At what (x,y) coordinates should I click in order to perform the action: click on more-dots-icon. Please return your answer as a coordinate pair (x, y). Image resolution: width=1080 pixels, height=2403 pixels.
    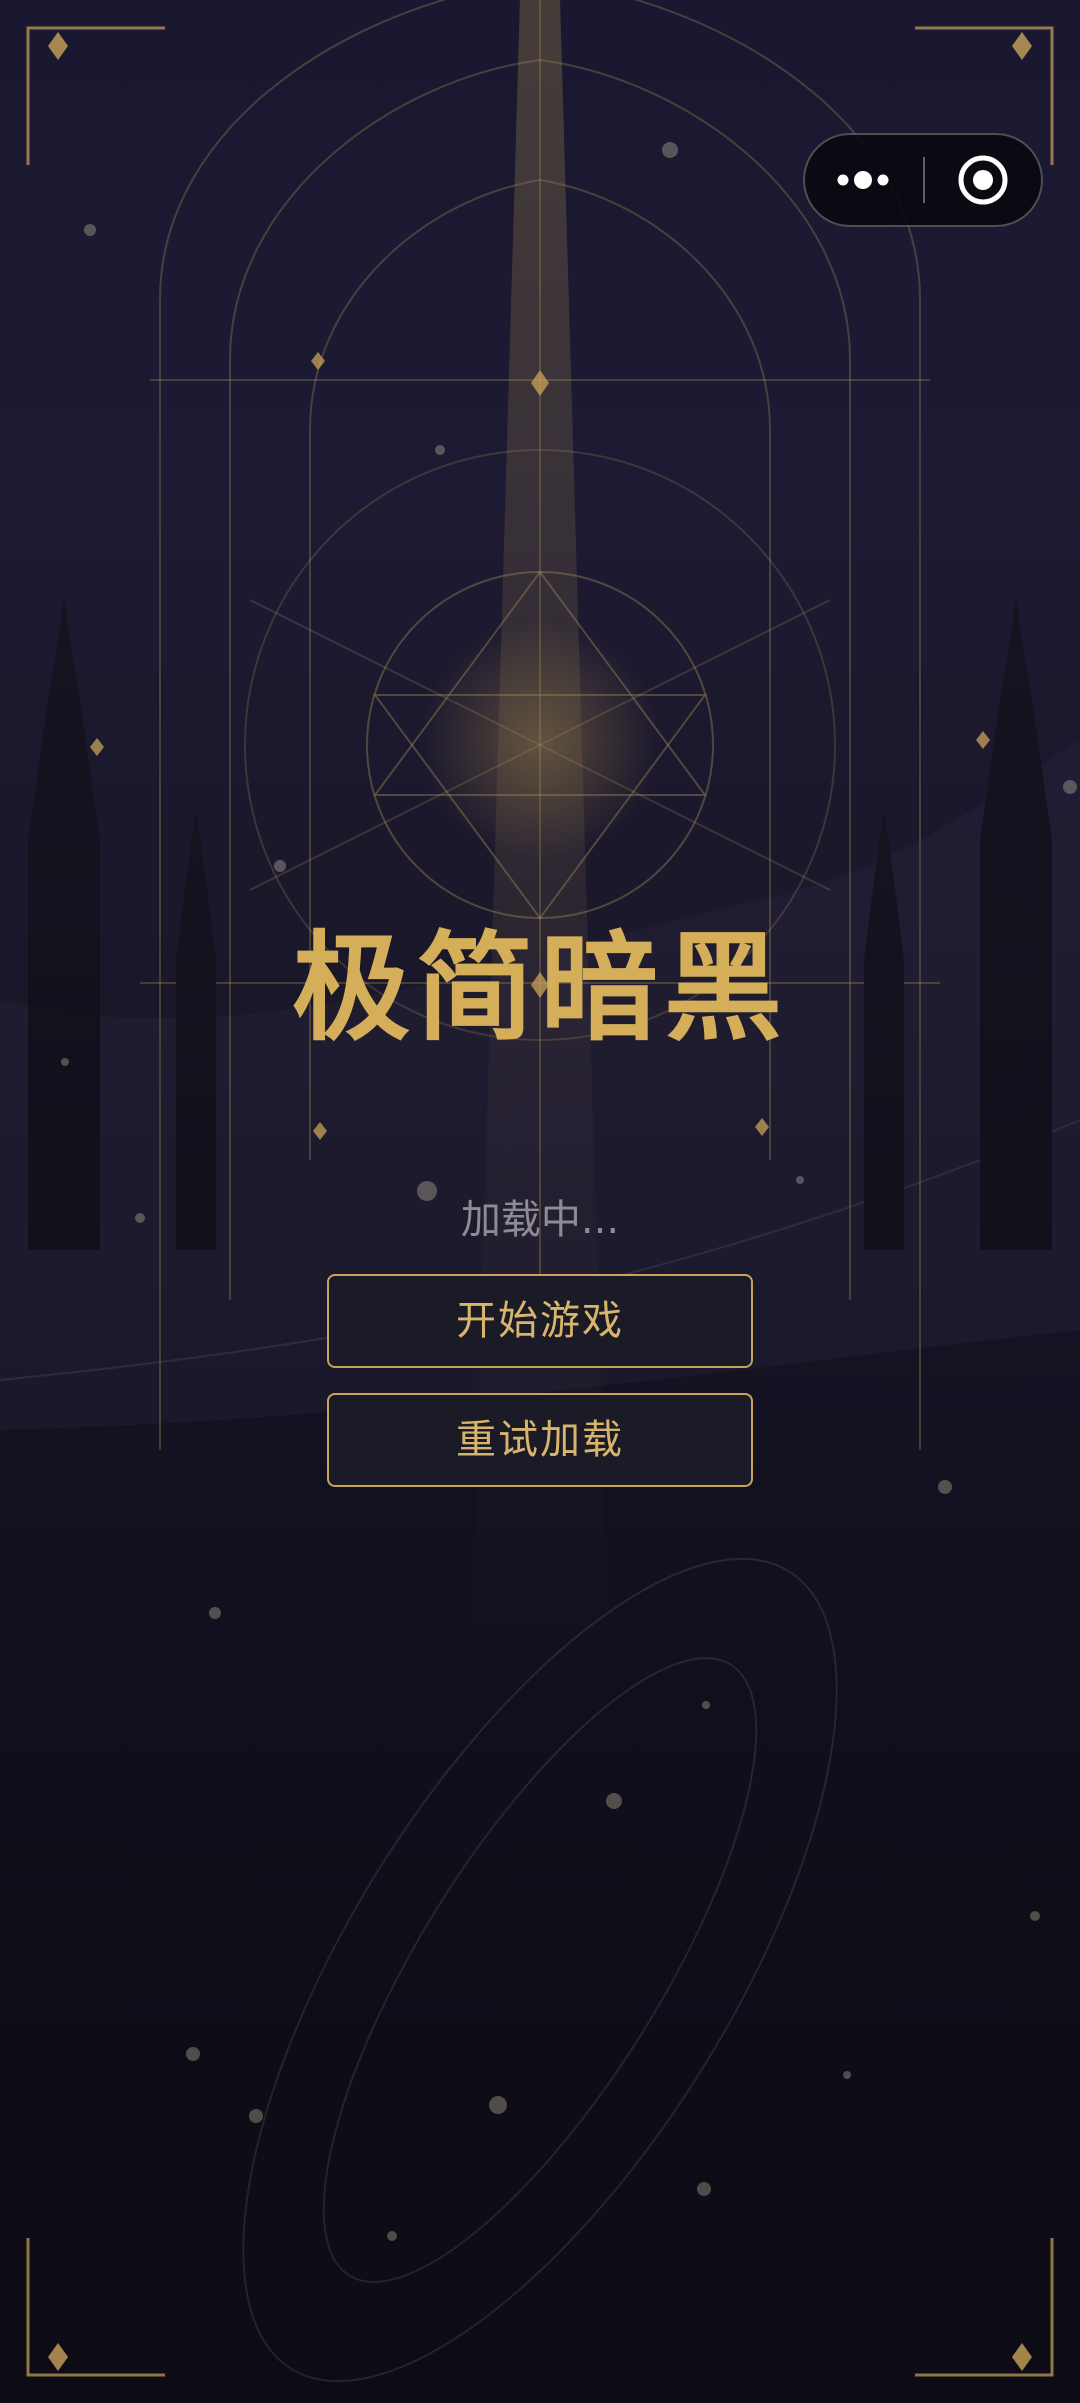
    Looking at the image, I should click on (863, 180).